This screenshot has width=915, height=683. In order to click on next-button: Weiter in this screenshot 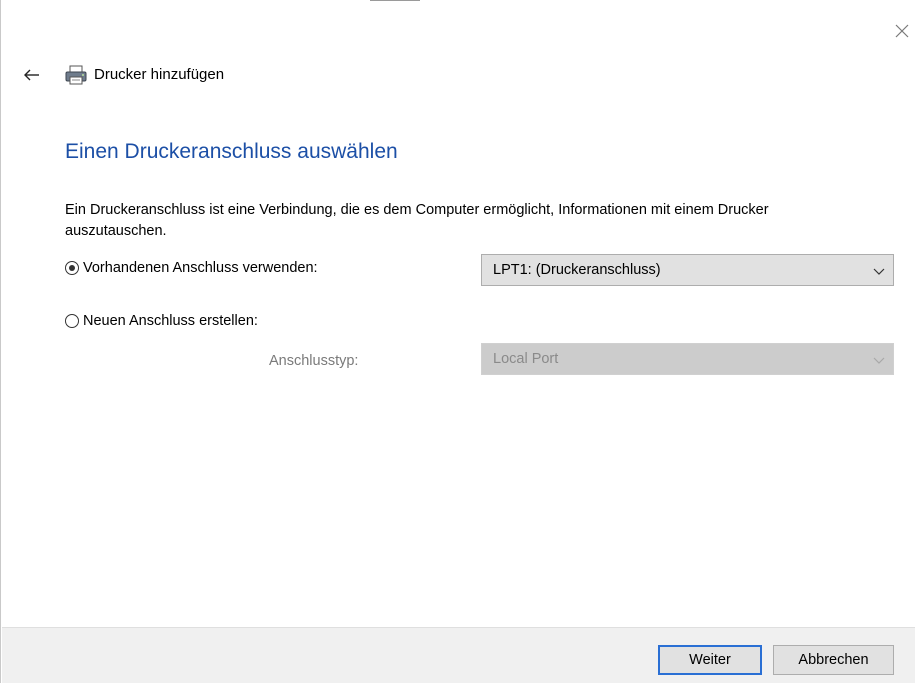, I will do `click(710, 660)`.